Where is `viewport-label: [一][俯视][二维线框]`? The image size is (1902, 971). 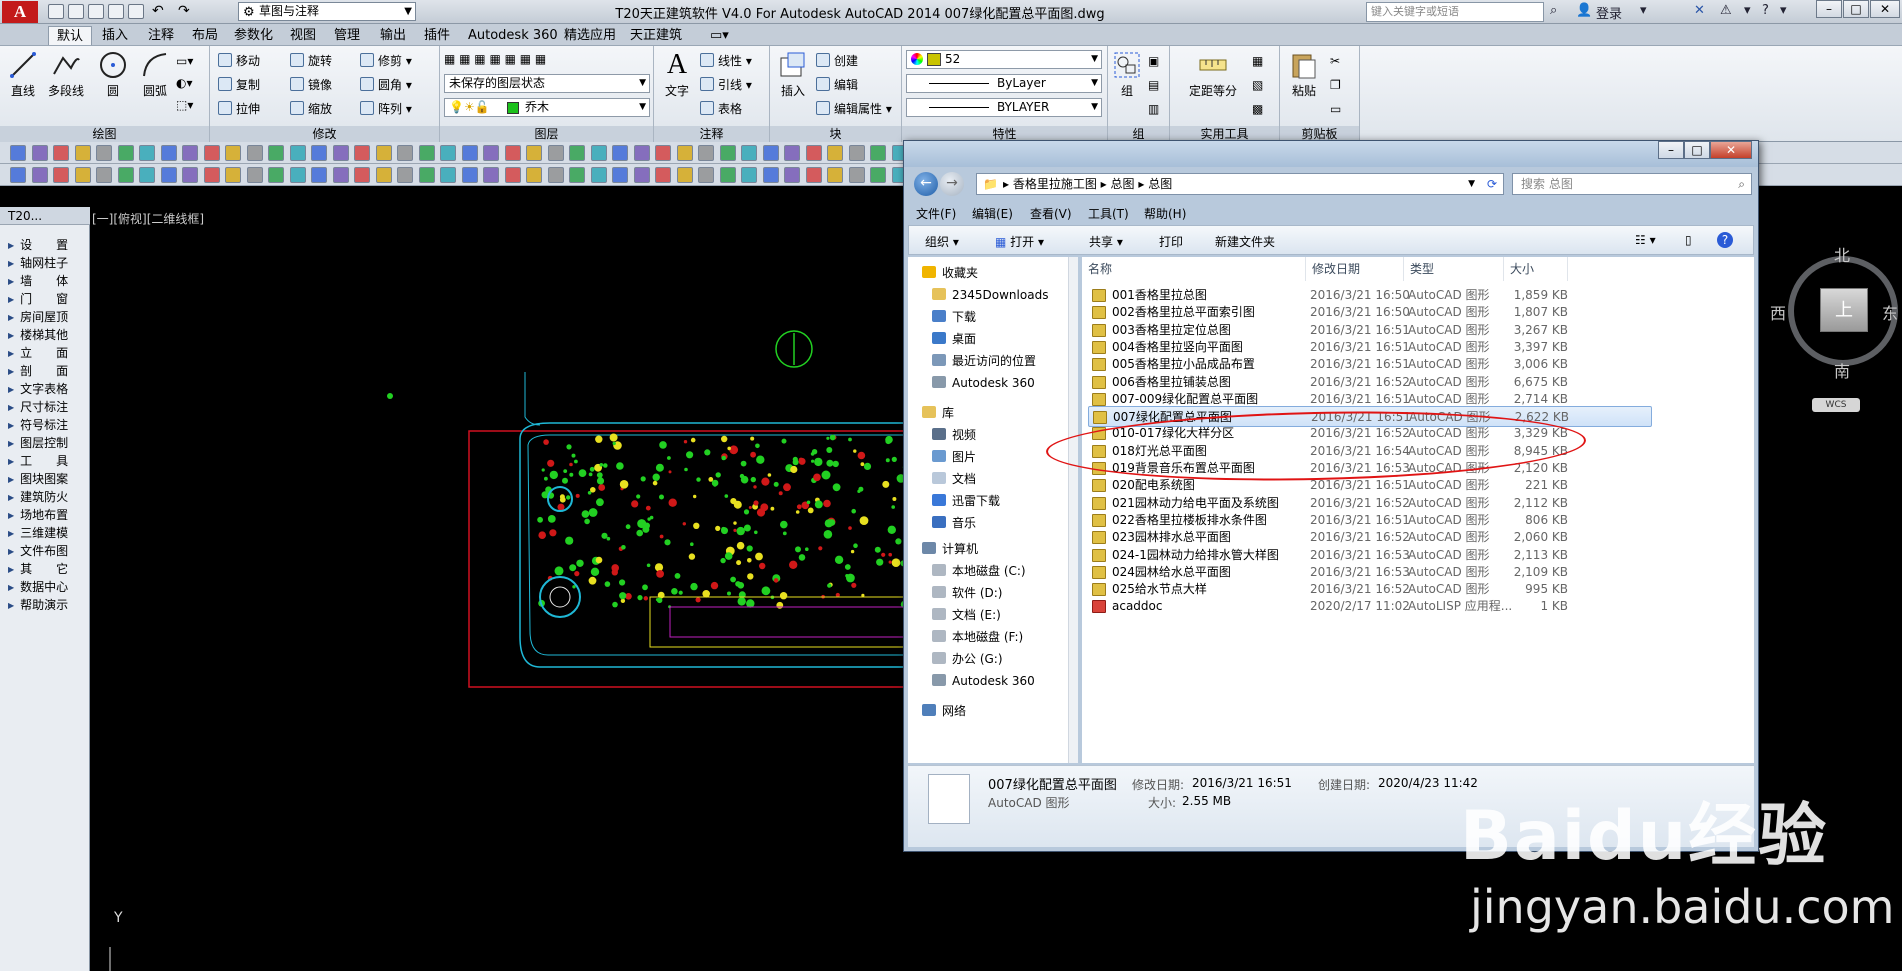 viewport-label: [一][俯视][二维线框] is located at coordinates (148, 218).